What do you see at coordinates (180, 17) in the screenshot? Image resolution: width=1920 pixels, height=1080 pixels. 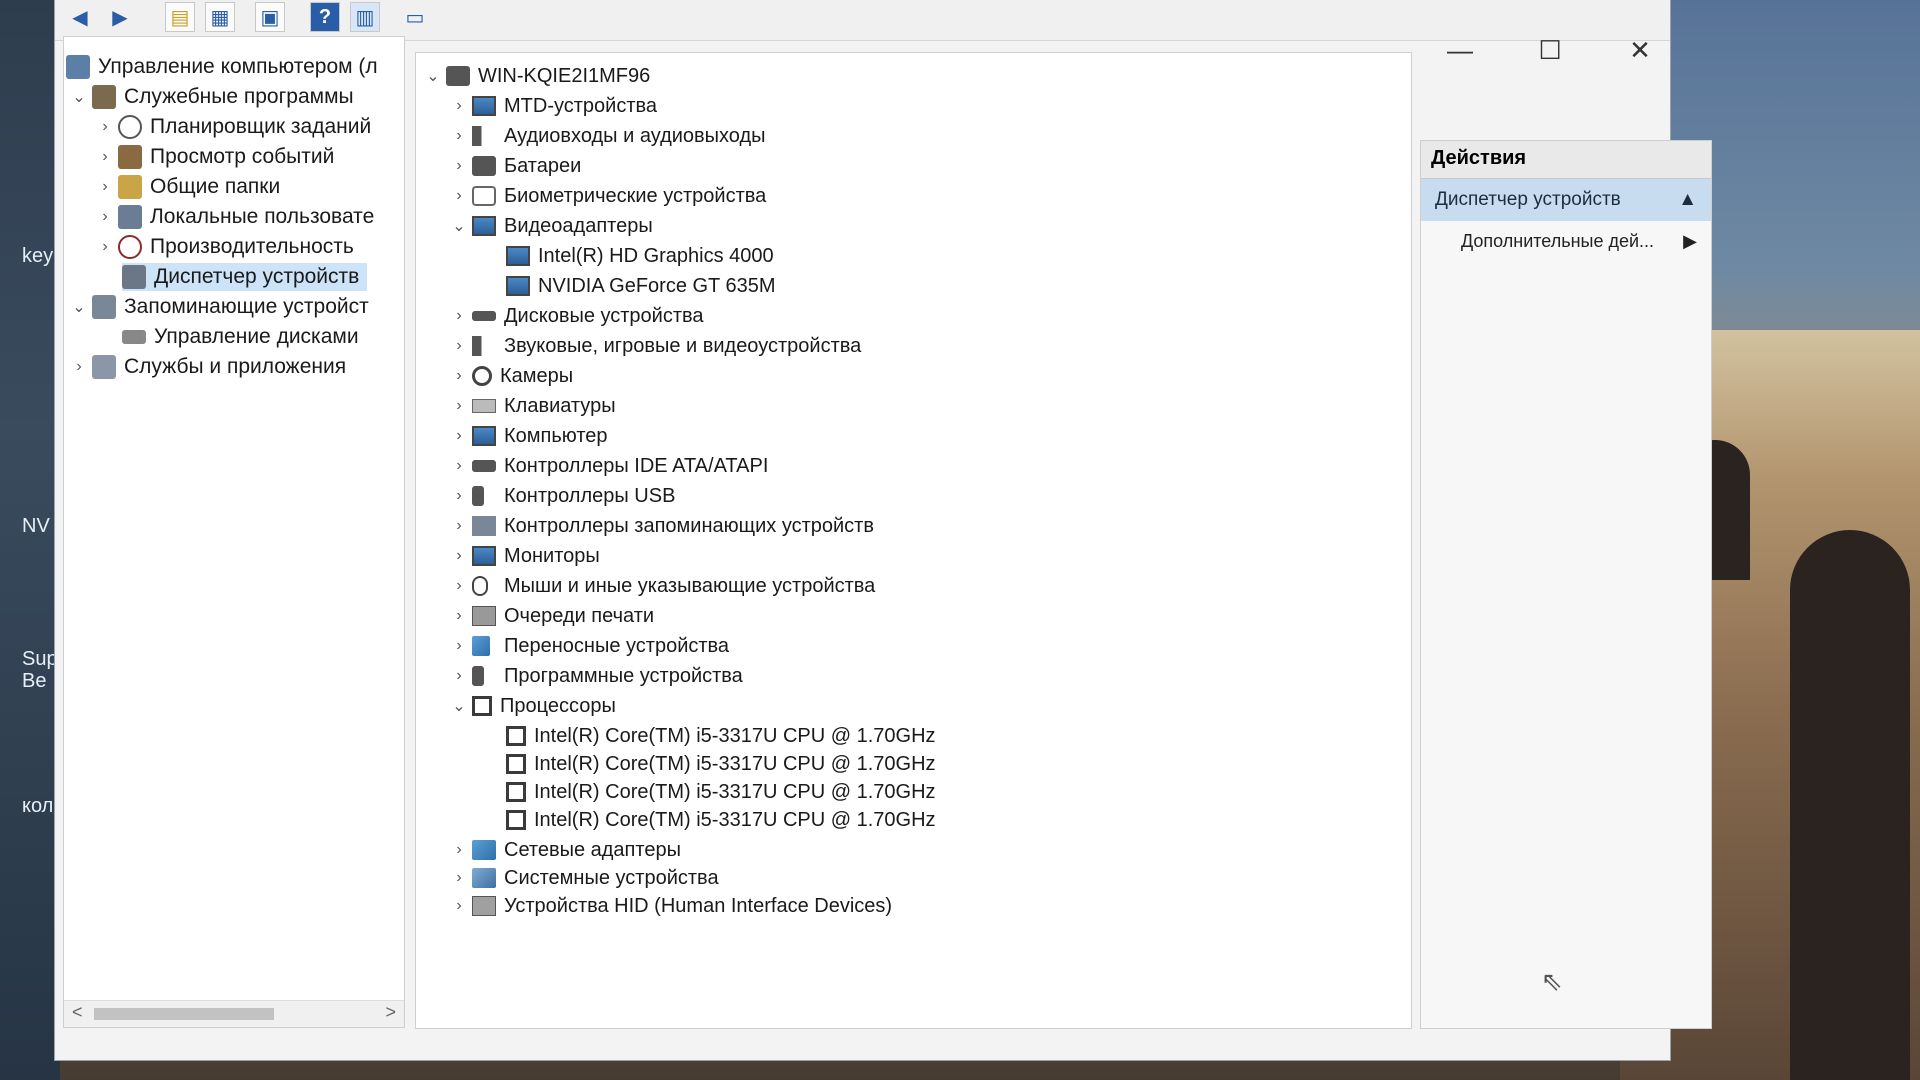 I see `folder-up-icon: ▤` at bounding box center [180, 17].